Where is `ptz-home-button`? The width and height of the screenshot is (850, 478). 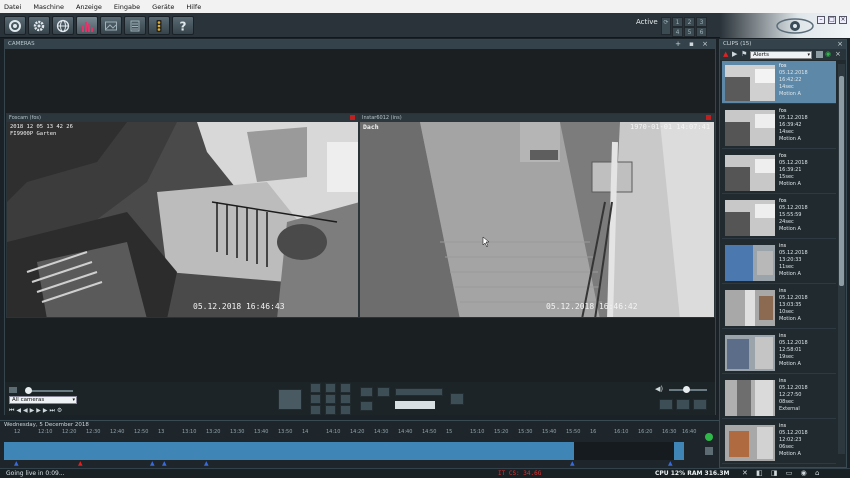 ptz-home-button is located at coordinates (290, 399).